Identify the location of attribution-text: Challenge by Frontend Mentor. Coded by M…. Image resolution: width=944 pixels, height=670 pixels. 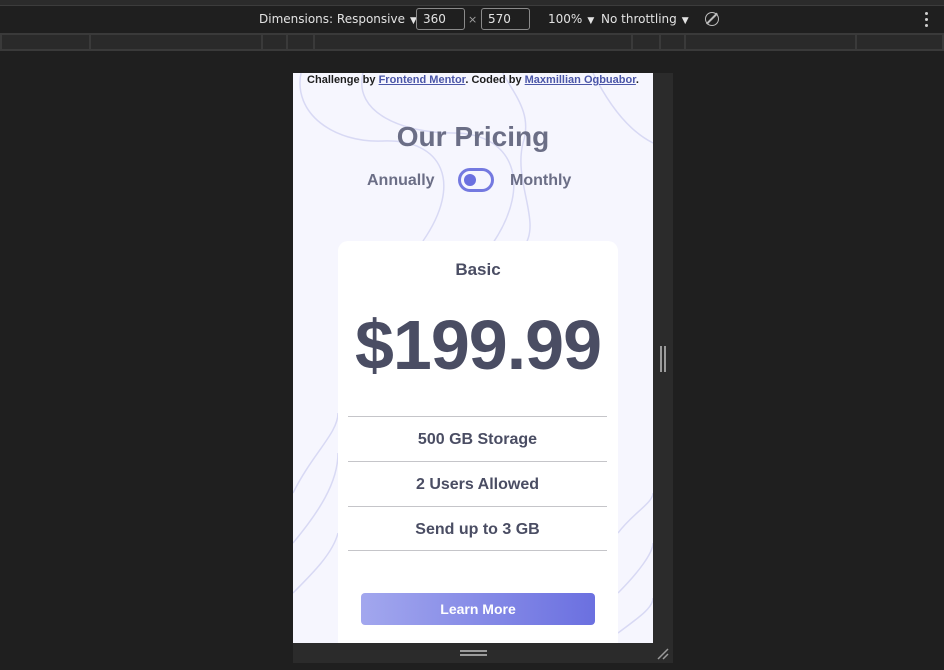
(473, 80).